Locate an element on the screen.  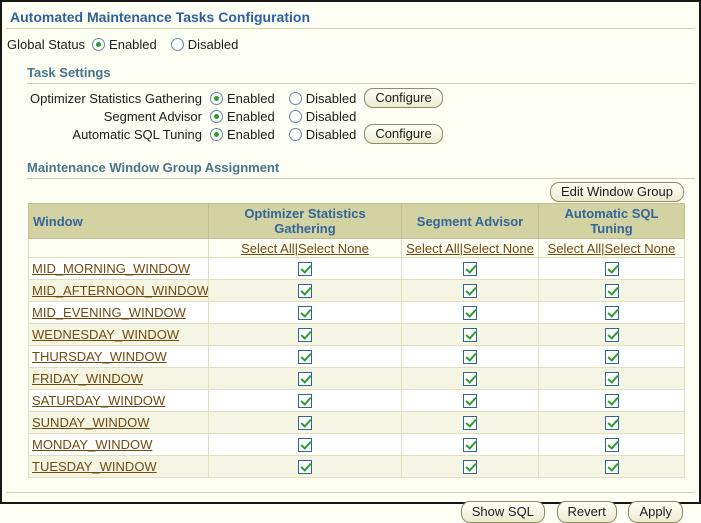
window-link: SATURDAY_WINDOW is located at coordinates (98, 400).